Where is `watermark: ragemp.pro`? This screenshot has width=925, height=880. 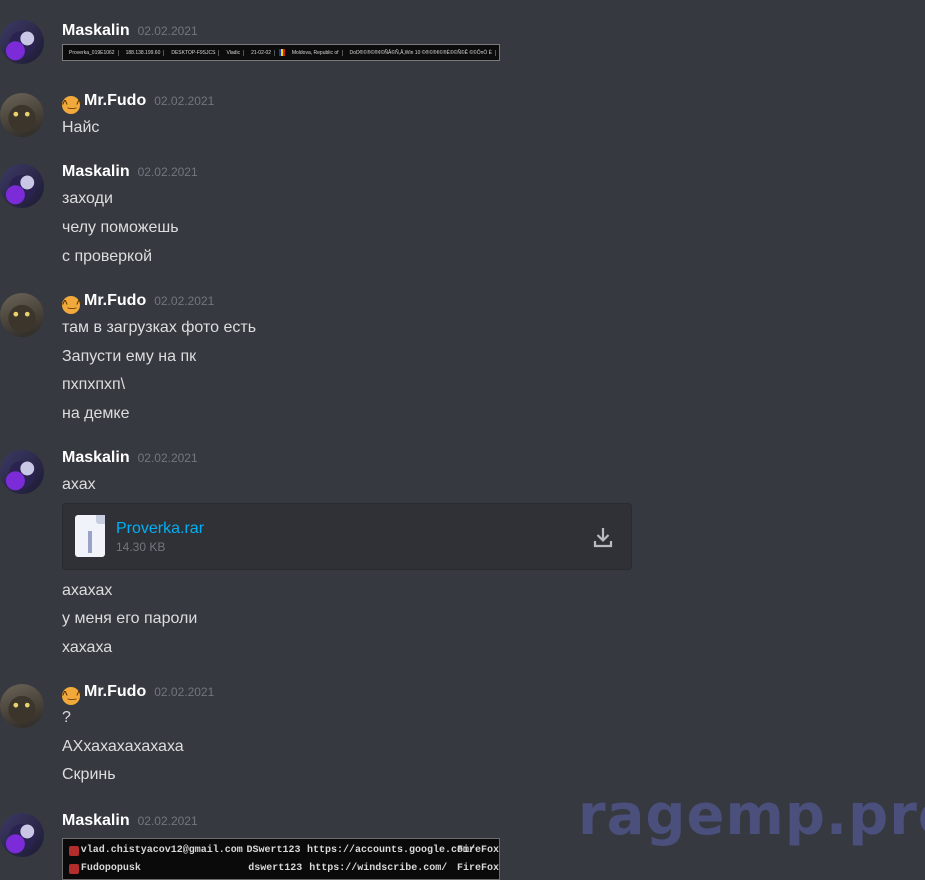
watermark: ragemp.pro is located at coordinates (751, 815).